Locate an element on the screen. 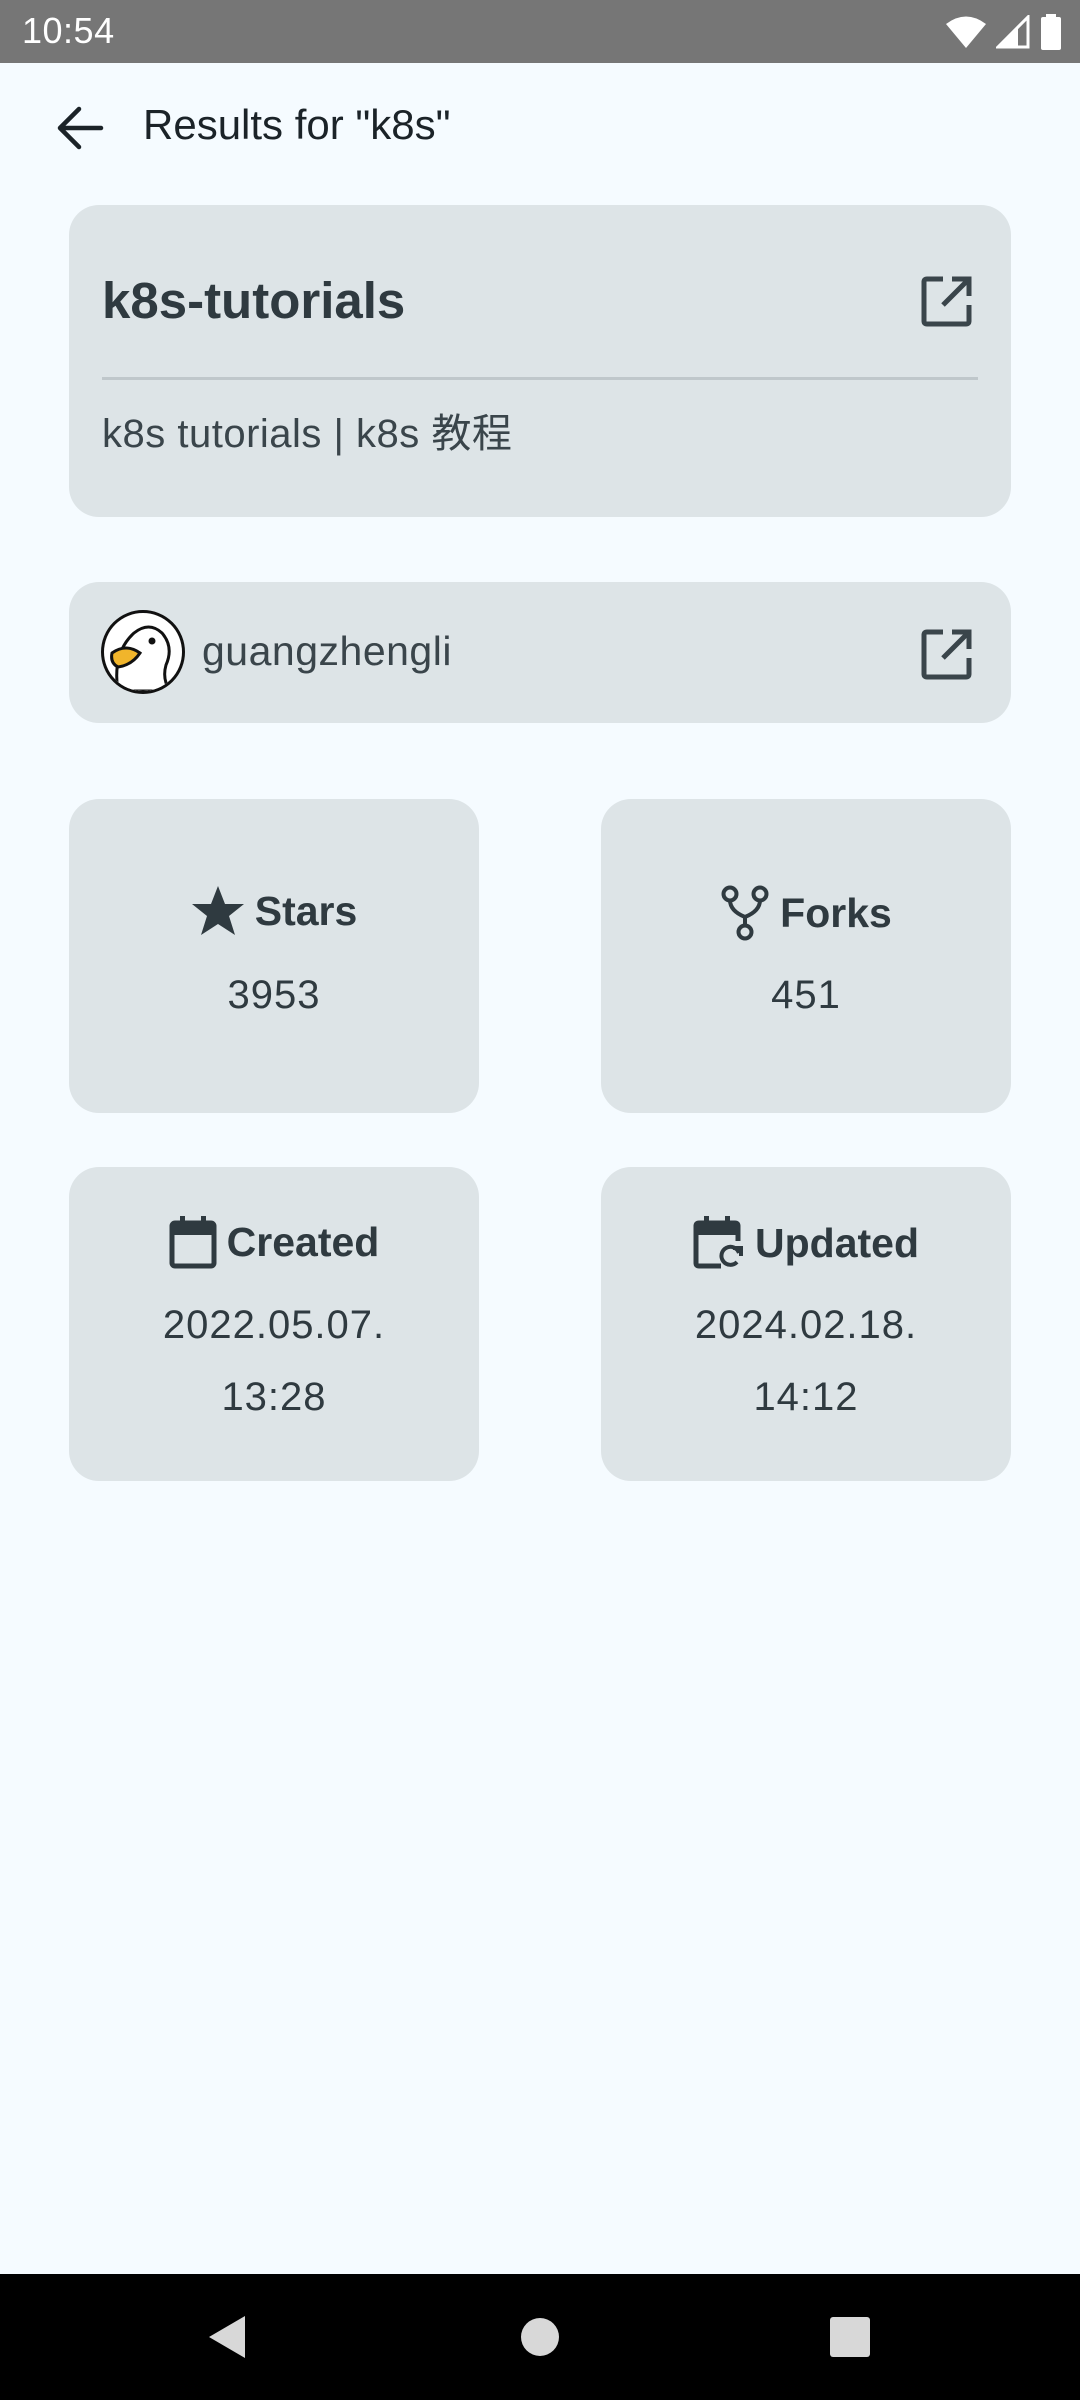 Image resolution: width=1080 pixels, height=2400 pixels. repo-description: k8s tutorials | k8s 教程 is located at coordinates (307, 434).